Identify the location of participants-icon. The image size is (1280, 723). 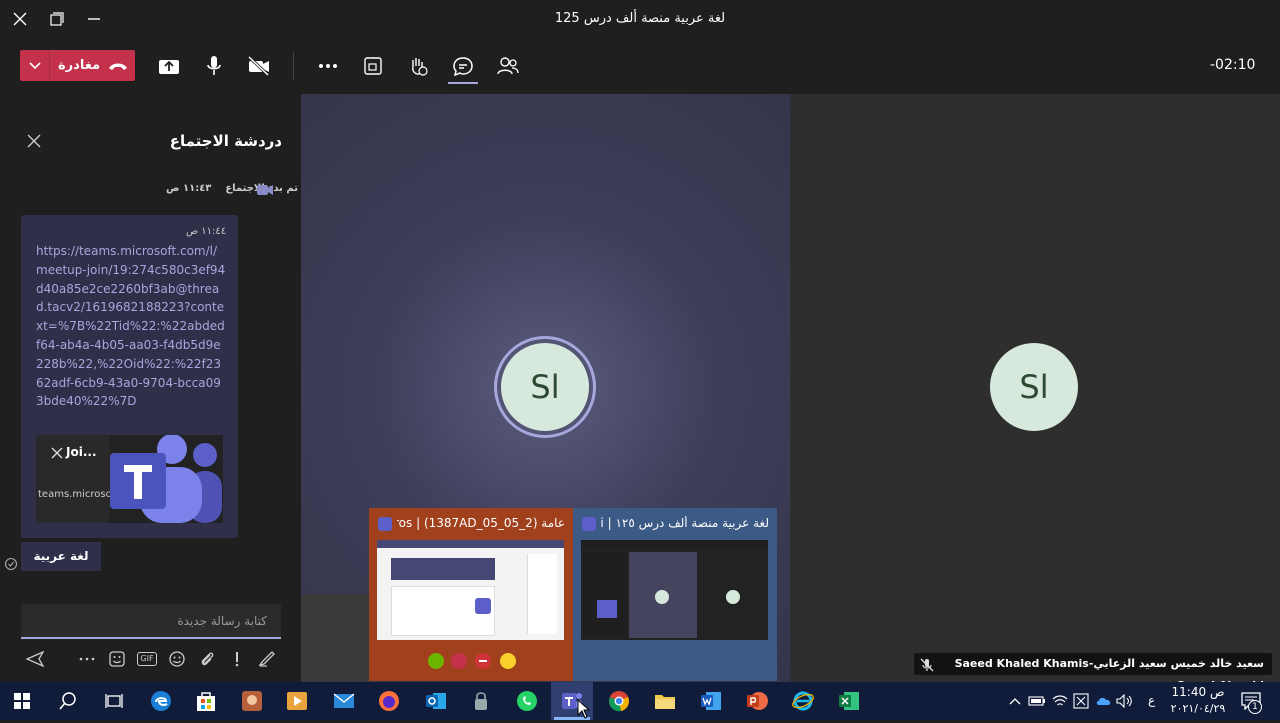
(508, 66).